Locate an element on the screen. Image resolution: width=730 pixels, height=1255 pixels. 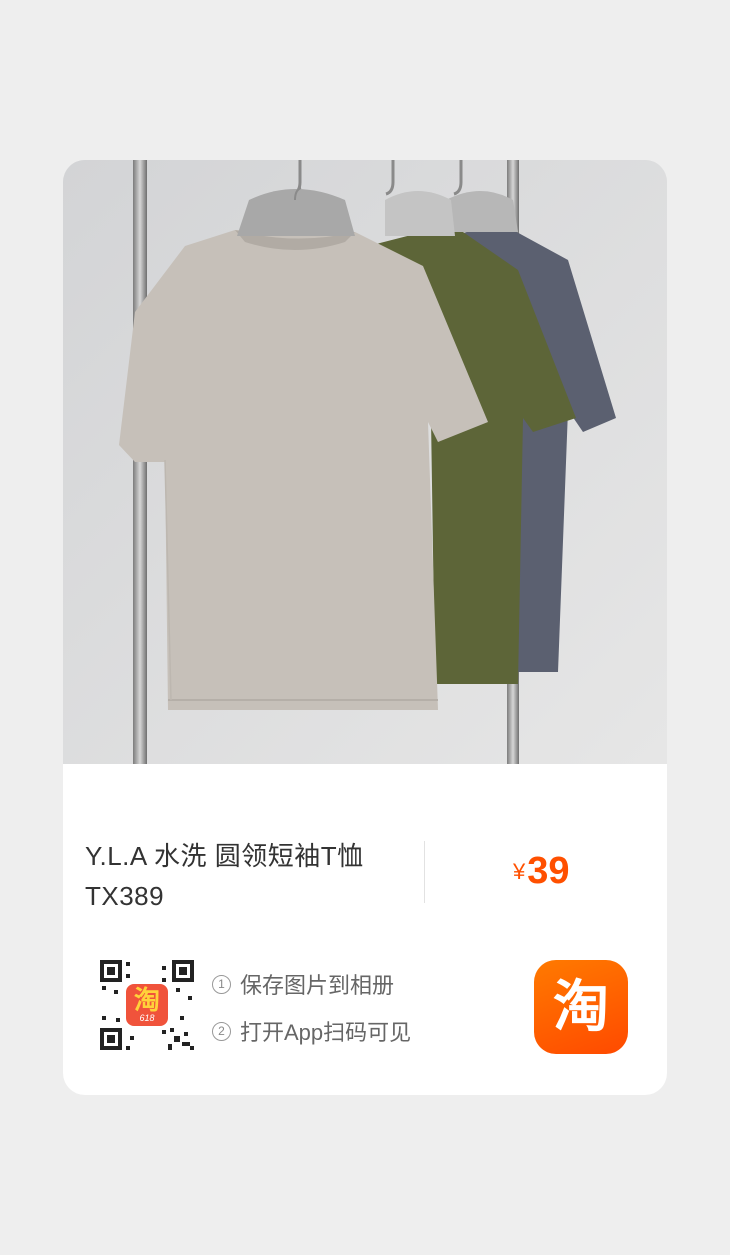
step-1-number: 1 is located at coordinates (221, 984).